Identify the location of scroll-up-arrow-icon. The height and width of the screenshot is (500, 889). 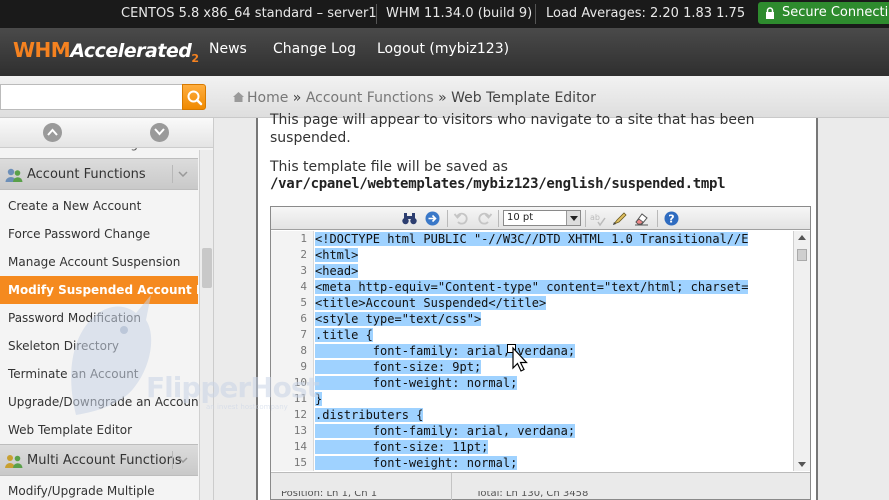
(802, 237).